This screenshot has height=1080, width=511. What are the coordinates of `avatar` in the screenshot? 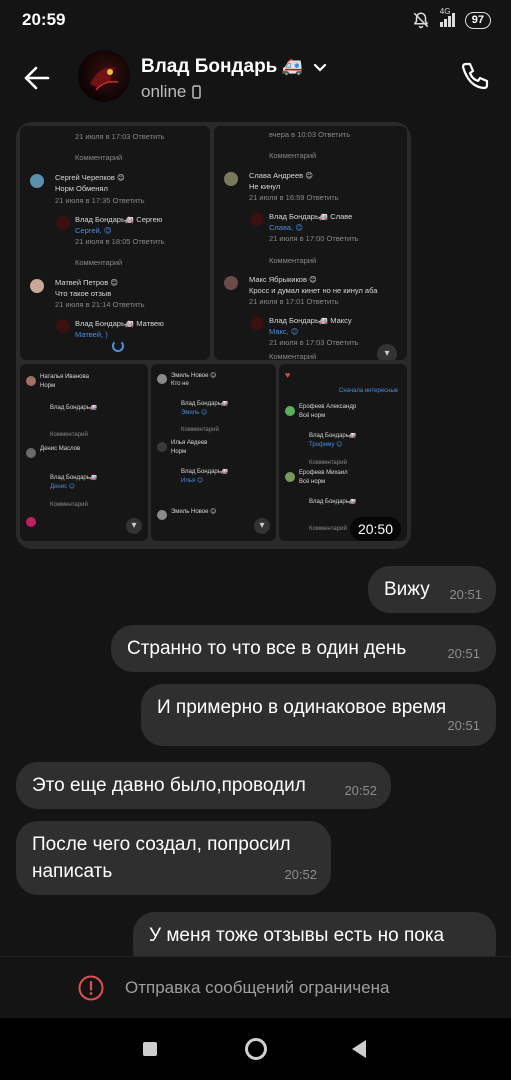 It's located at (104, 76).